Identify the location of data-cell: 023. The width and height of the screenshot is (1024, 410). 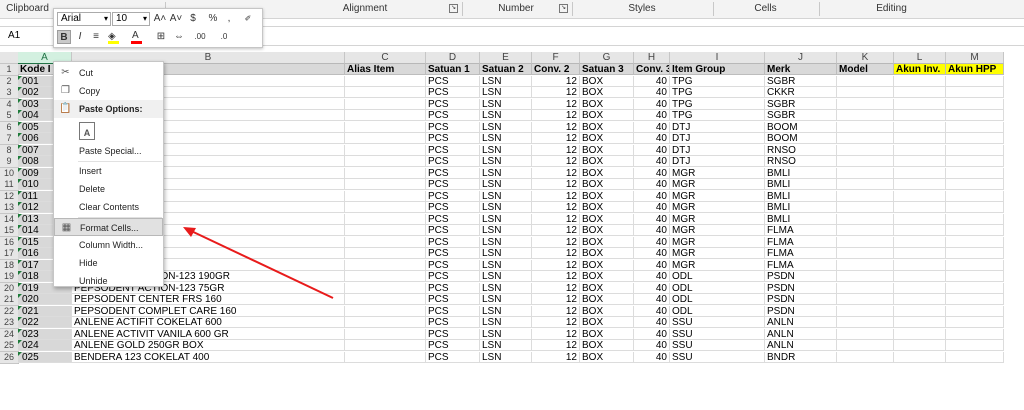
(45, 334).